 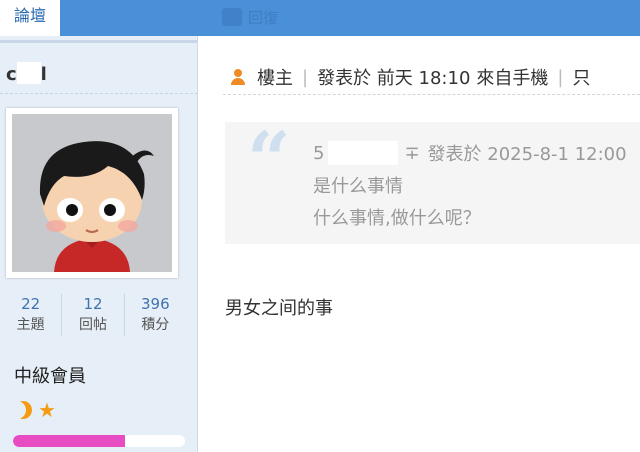 I want to click on level-progress-fill, so click(x=69, y=441).